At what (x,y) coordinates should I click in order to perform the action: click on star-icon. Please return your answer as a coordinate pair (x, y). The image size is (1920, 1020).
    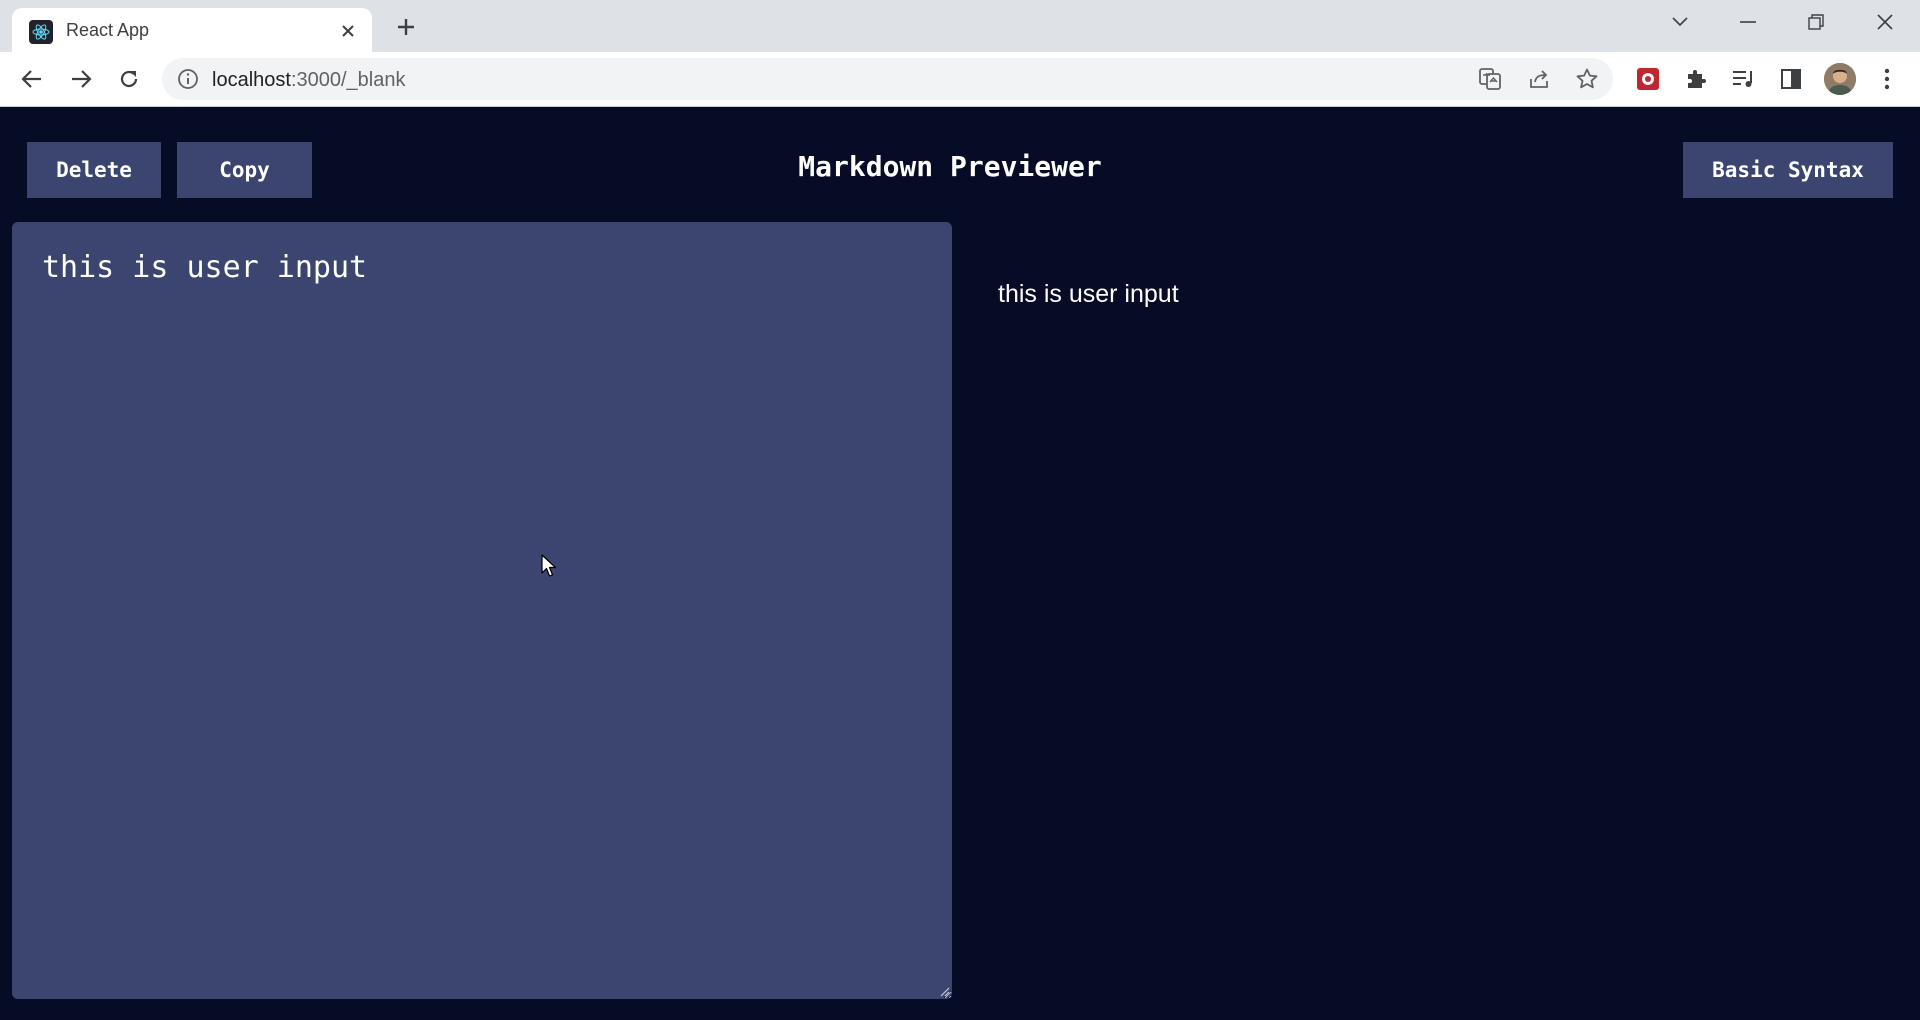
    Looking at the image, I should click on (1587, 79).